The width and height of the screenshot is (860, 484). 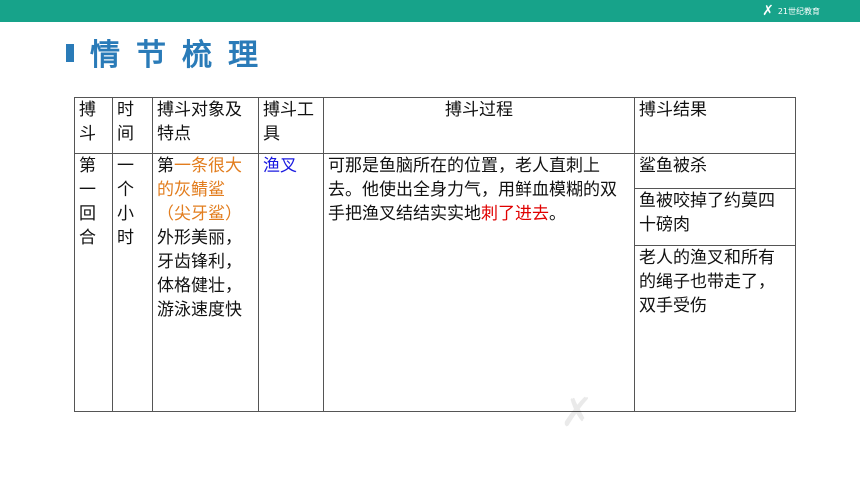 What do you see at coordinates (291, 125) in the screenshot?
I see `header-cell: 搏斗工具` at bounding box center [291, 125].